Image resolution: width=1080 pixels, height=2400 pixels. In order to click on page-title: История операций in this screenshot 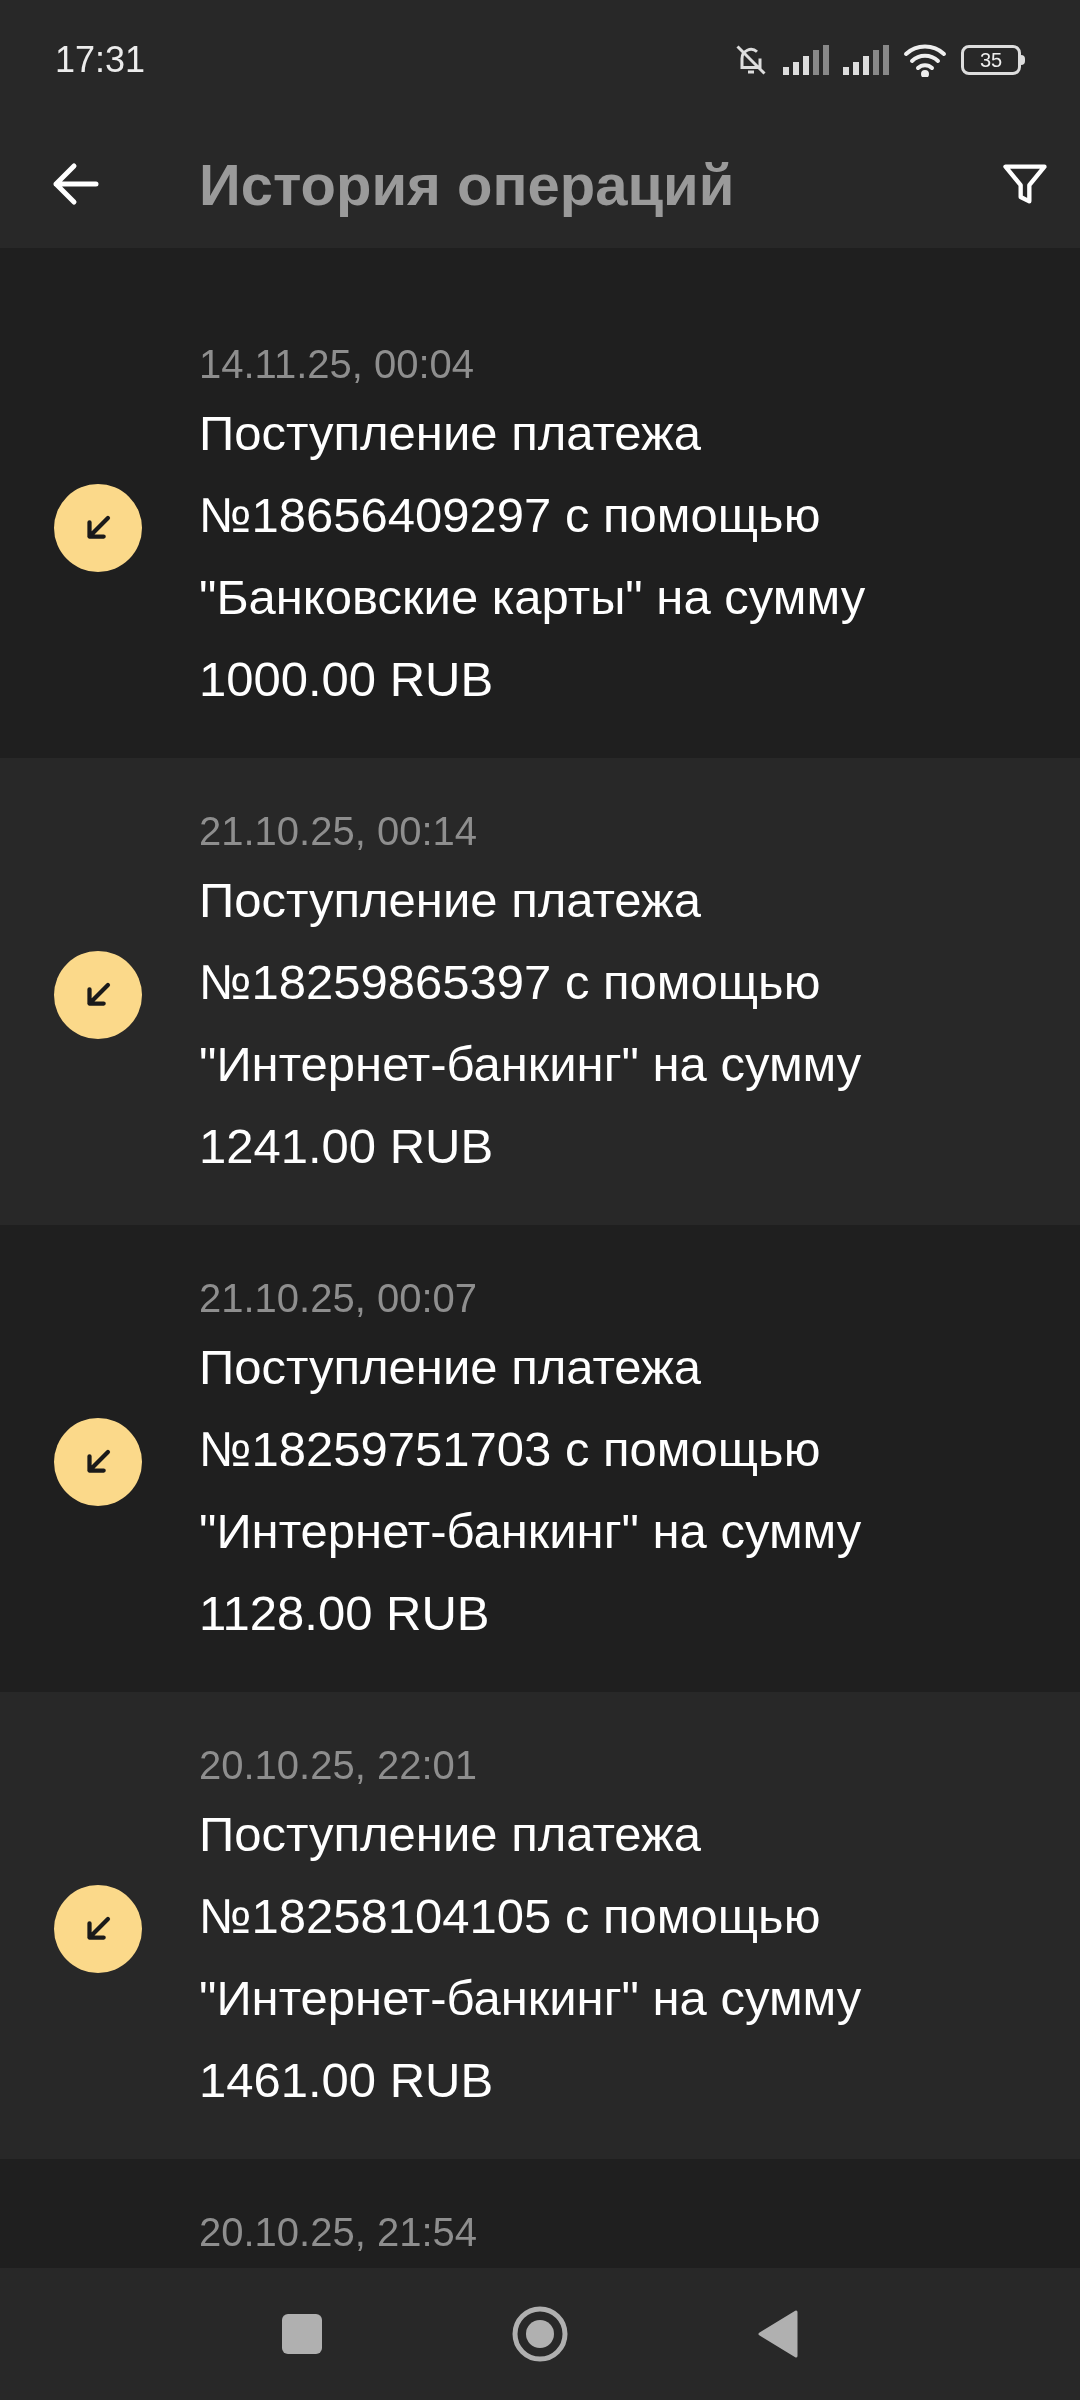, I will do `click(467, 184)`.